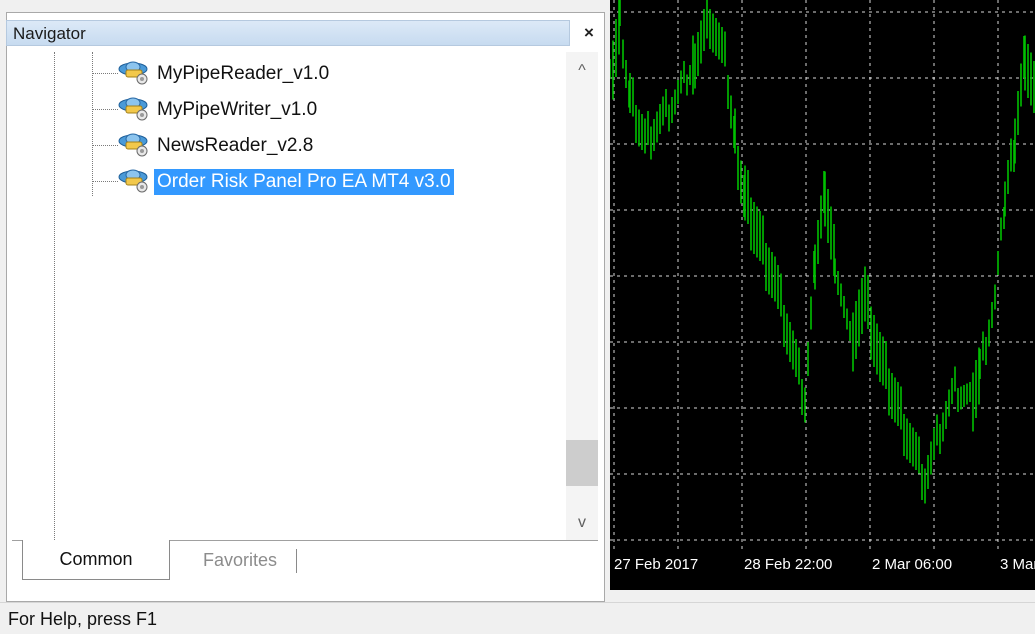  What do you see at coordinates (788, 564) in the screenshot?
I see `time-axis-label: 28 Feb 22:00` at bounding box center [788, 564].